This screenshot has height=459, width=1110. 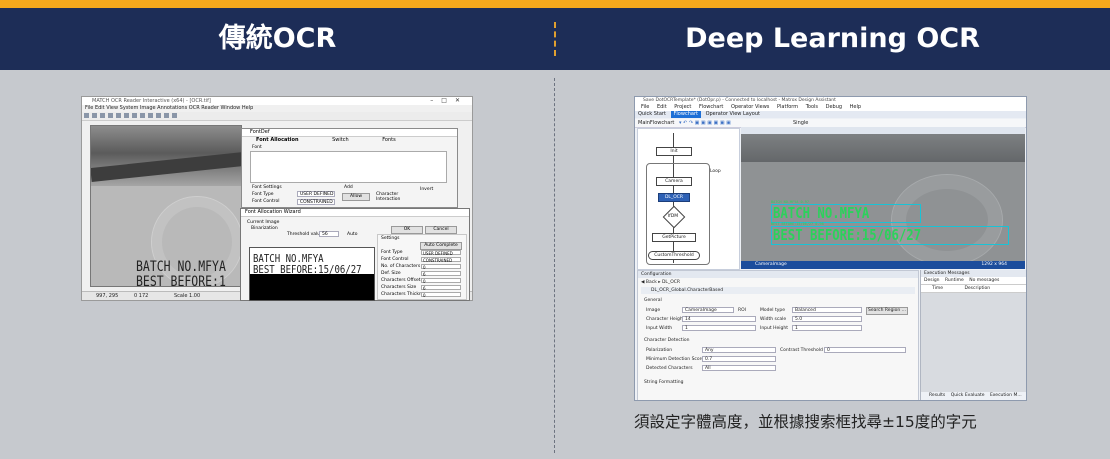 What do you see at coordinates (389, 140) in the screenshot?
I see `tab-fonts: Fonts` at bounding box center [389, 140].